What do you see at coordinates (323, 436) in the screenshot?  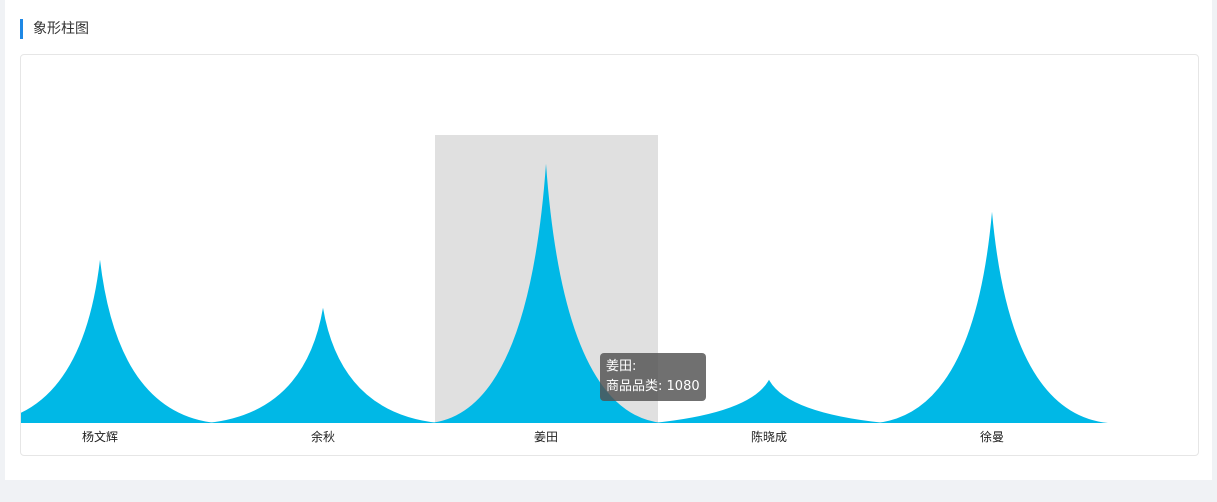 I see `x-tick-label: 余秋` at bounding box center [323, 436].